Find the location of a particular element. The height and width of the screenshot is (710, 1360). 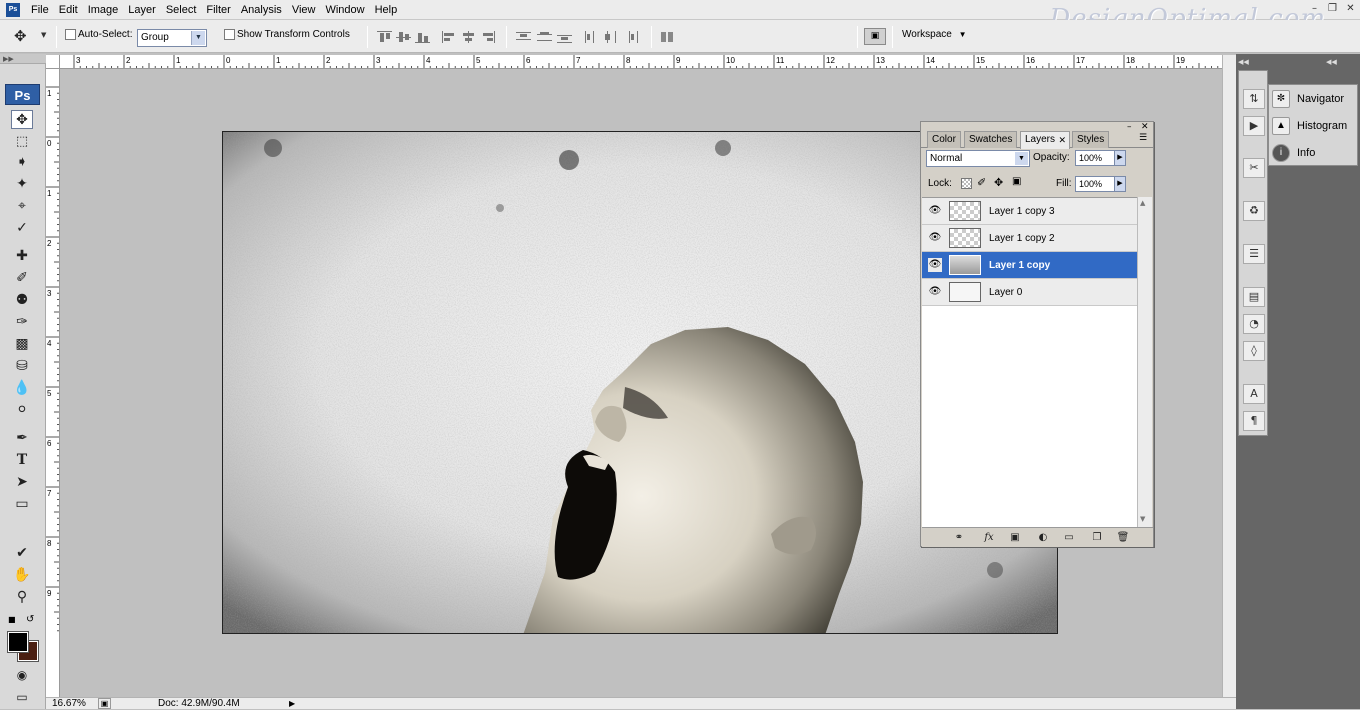

distribute-vertical-center-icon is located at coordinates (544, 37).